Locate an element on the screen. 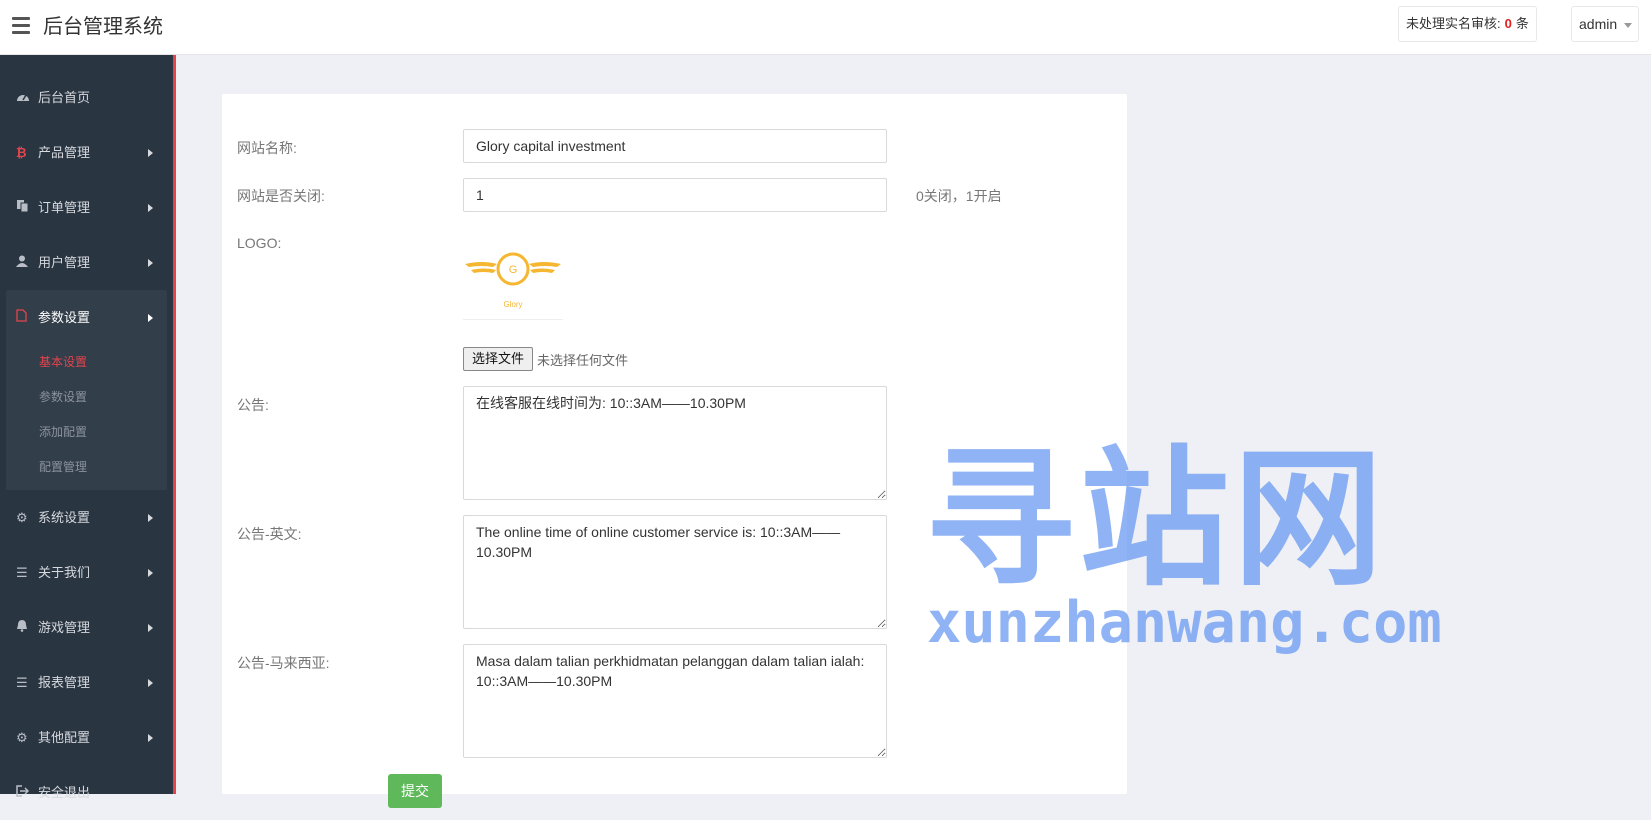 This screenshot has height=820, width=1651. sidebar-subitem-param-settings: 参数设置 is located at coordinates (86, 397).